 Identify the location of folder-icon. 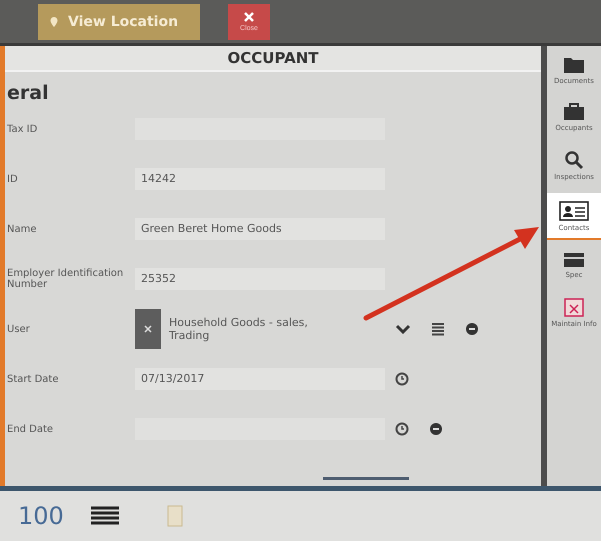
(574, 65).